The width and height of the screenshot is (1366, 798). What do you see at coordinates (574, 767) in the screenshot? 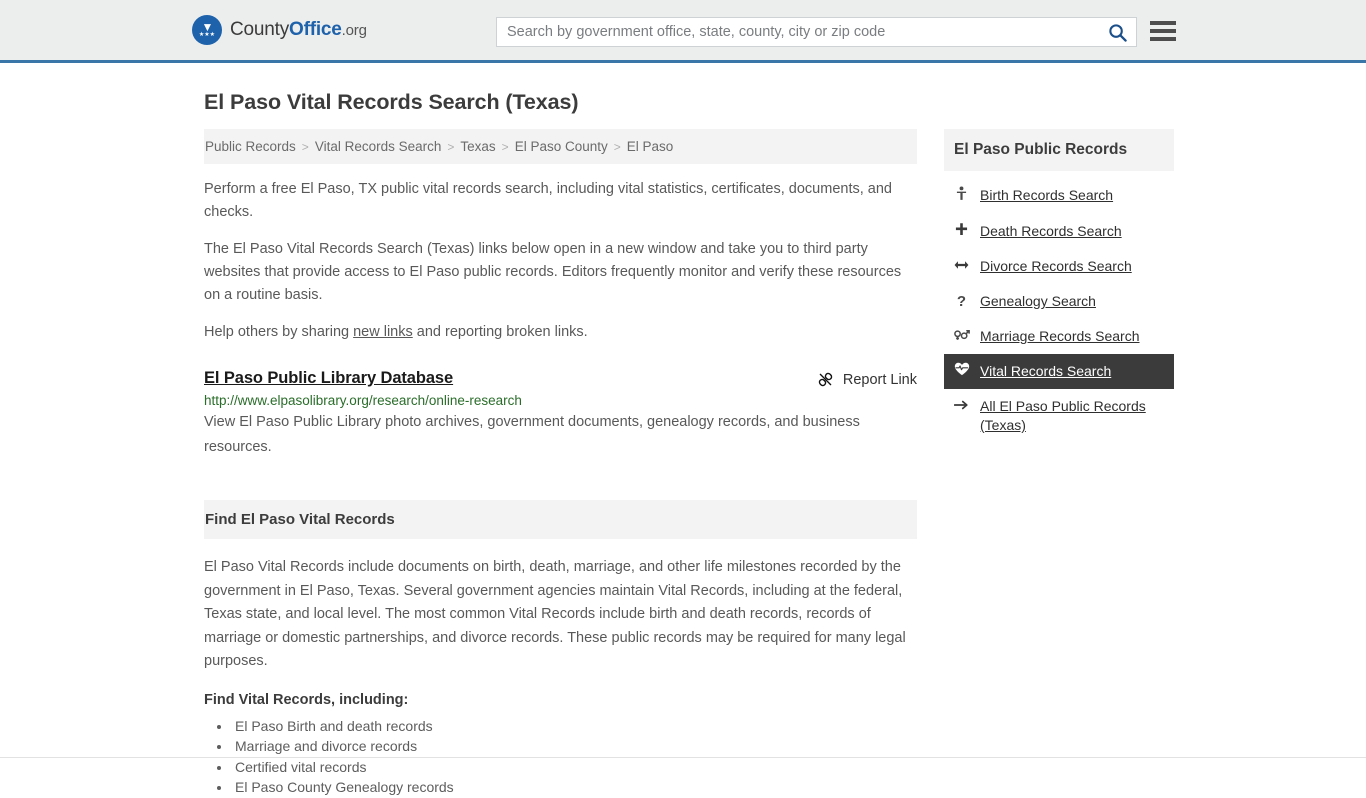
I see `list-item: Certified vital records` at bounding box center [574, 767].